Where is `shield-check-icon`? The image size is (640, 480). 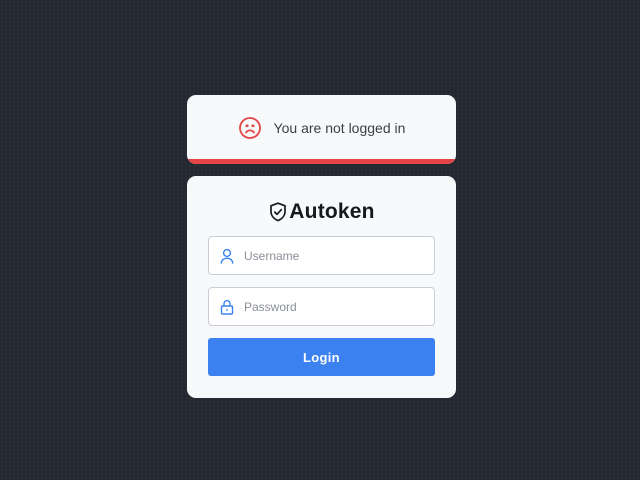 shield-check-icon is located at coordinates (278, 212).